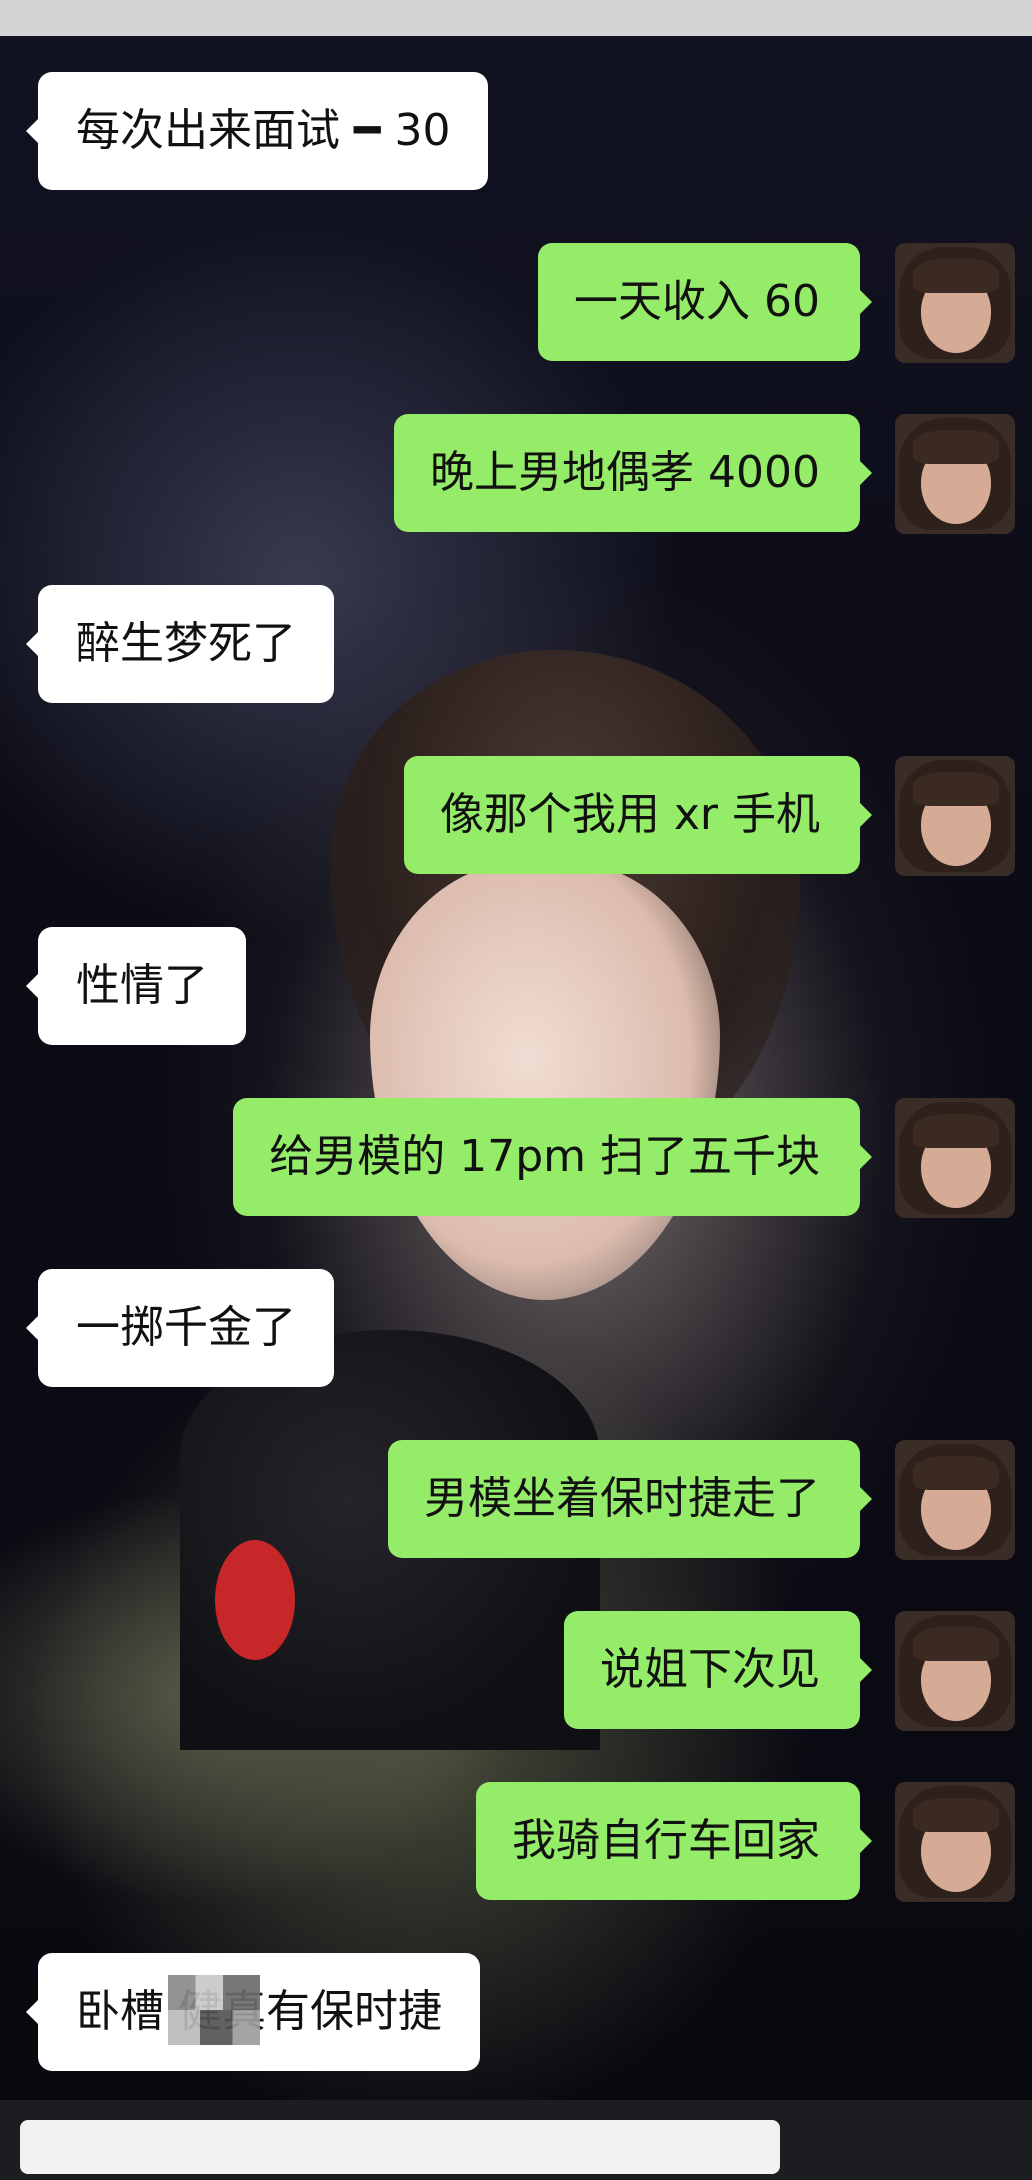 This screenshot has width=1032, height=2180. I want to click on outgoing-message-bubble: 像那个我用 xr 手机, so click(638, 815).